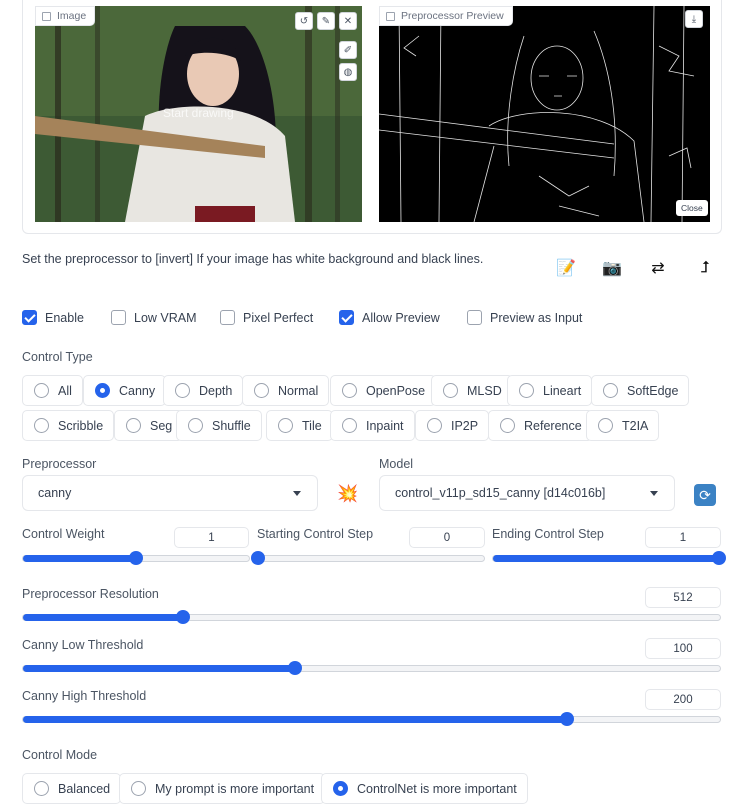 The width and height of the screenshot is (740, 804). I want to click on canny-low-threshold-input: 100, so click(683, 648).